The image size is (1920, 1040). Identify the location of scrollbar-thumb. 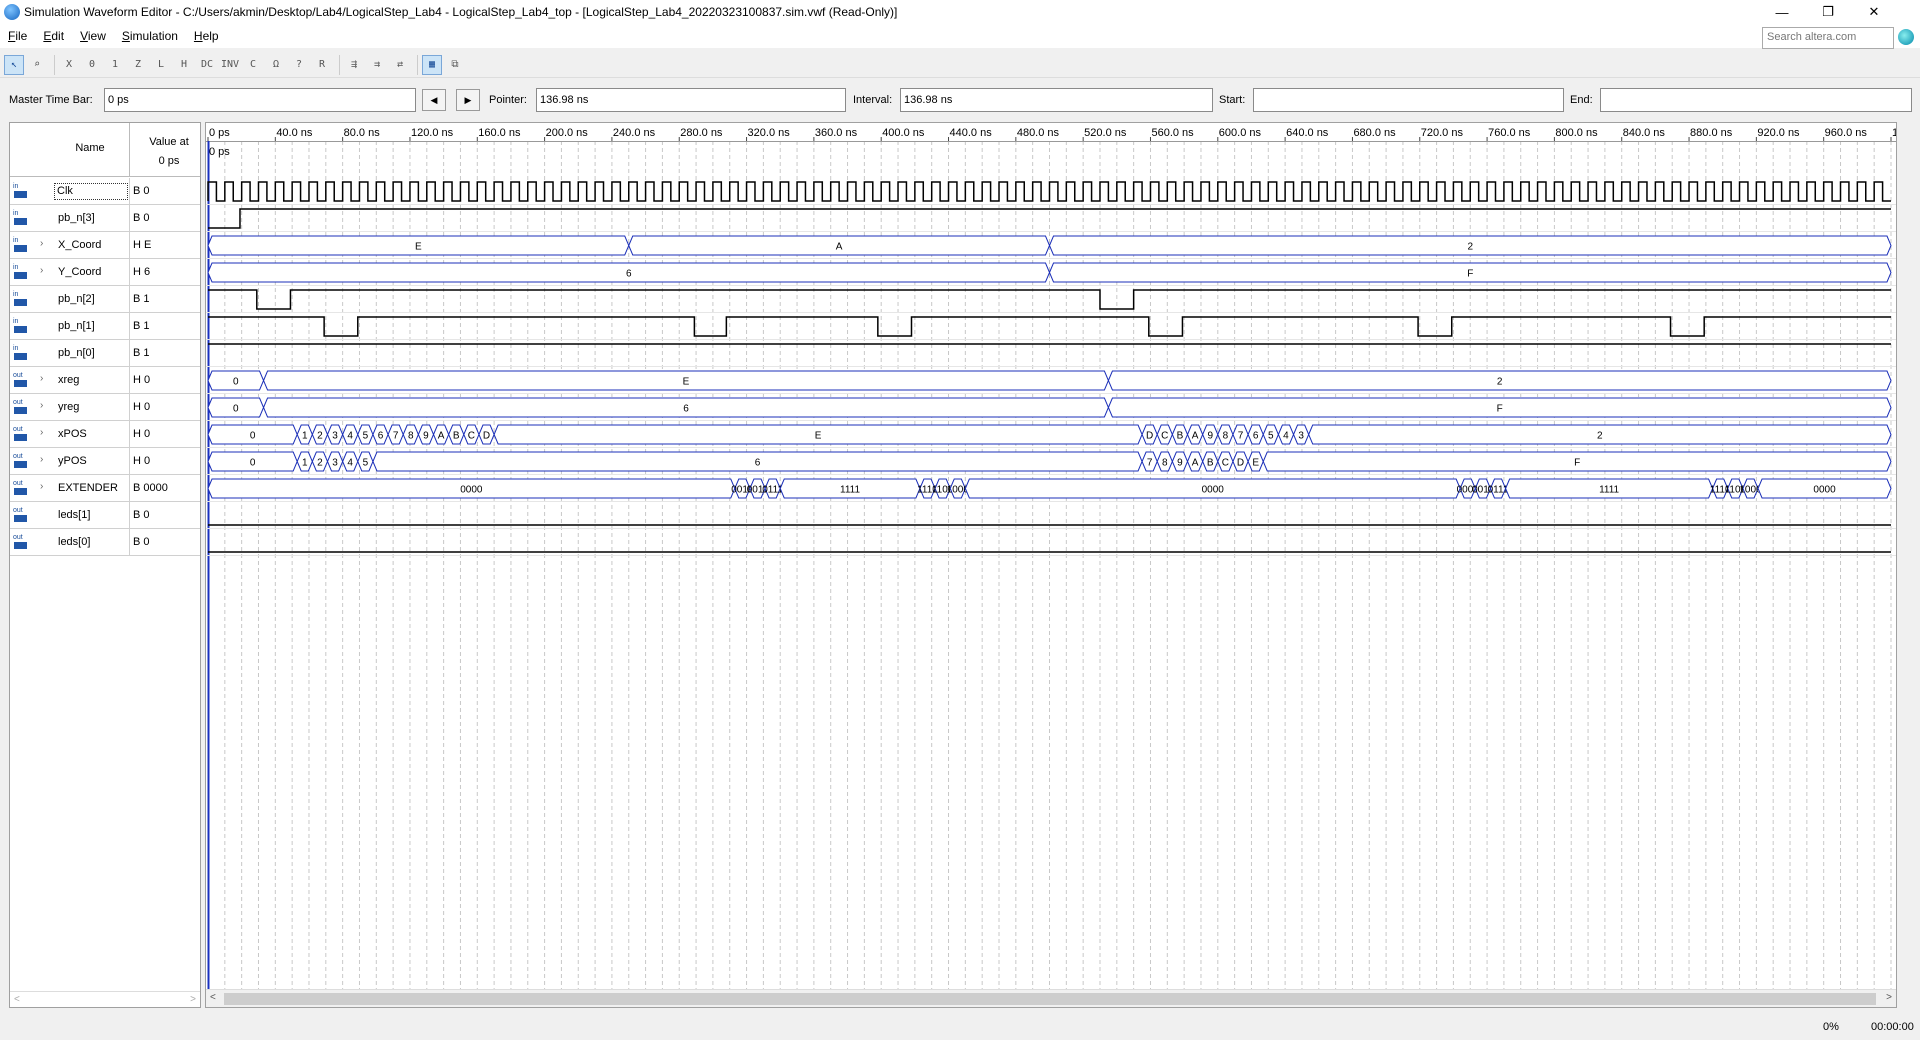
(1050, 999).